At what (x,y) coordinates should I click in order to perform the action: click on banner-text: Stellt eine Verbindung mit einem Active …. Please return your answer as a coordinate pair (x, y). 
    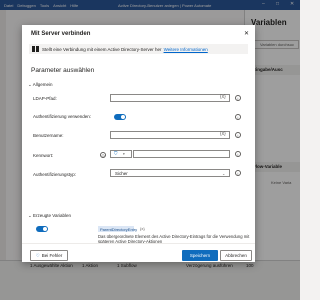
    Looking at the image, I should click on (102, 49).